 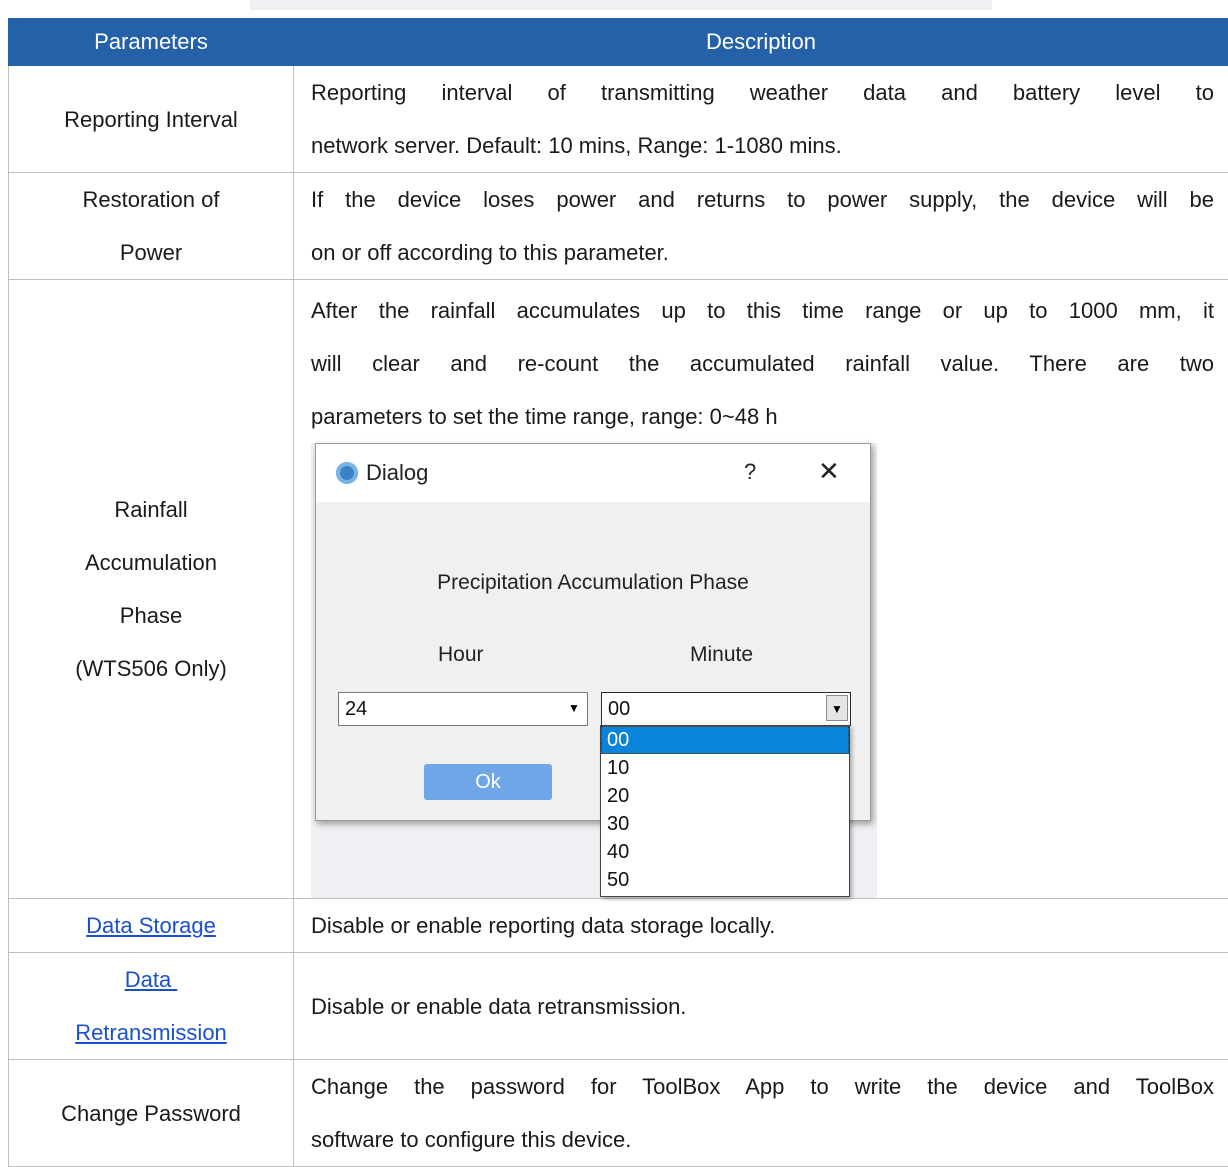 I want to click on top-image-edge, so click(x=621, y=5).